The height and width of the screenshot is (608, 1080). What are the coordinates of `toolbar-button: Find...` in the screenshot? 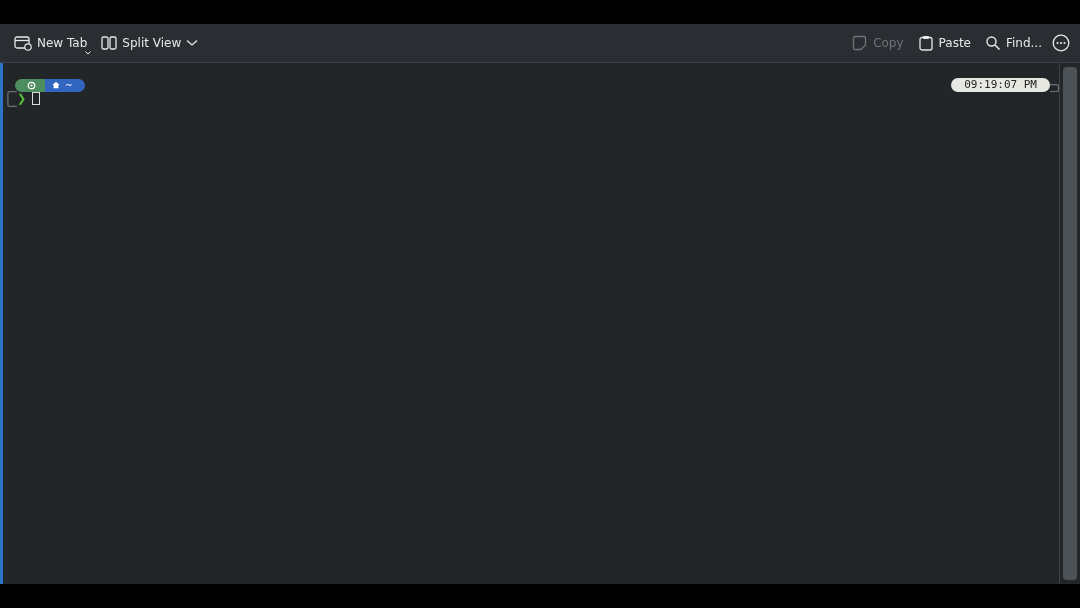 It's located at (1013, 43).